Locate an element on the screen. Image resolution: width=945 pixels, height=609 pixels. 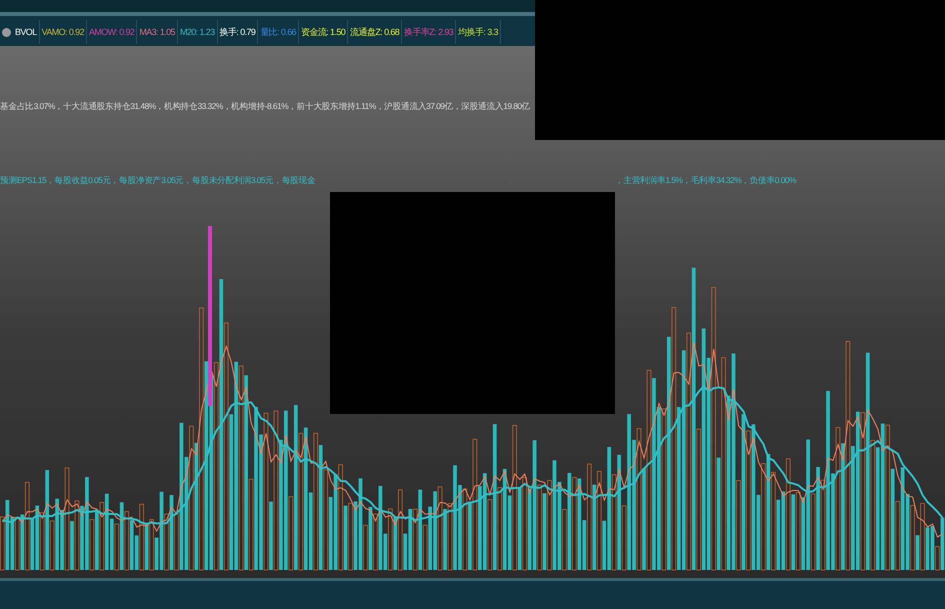
info-text: ，主营利润率1.5%，毛利率34.32%，负债率0.00% is located at coordinates (705, 180).